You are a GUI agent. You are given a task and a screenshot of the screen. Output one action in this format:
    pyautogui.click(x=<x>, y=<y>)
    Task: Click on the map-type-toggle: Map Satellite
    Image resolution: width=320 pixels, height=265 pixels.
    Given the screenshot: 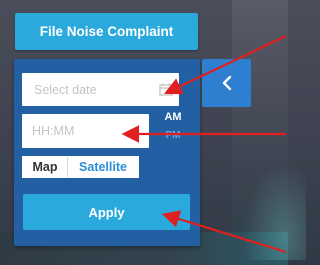 What is the action you would take?
    pyautogui.click(x=80, y=167)
    